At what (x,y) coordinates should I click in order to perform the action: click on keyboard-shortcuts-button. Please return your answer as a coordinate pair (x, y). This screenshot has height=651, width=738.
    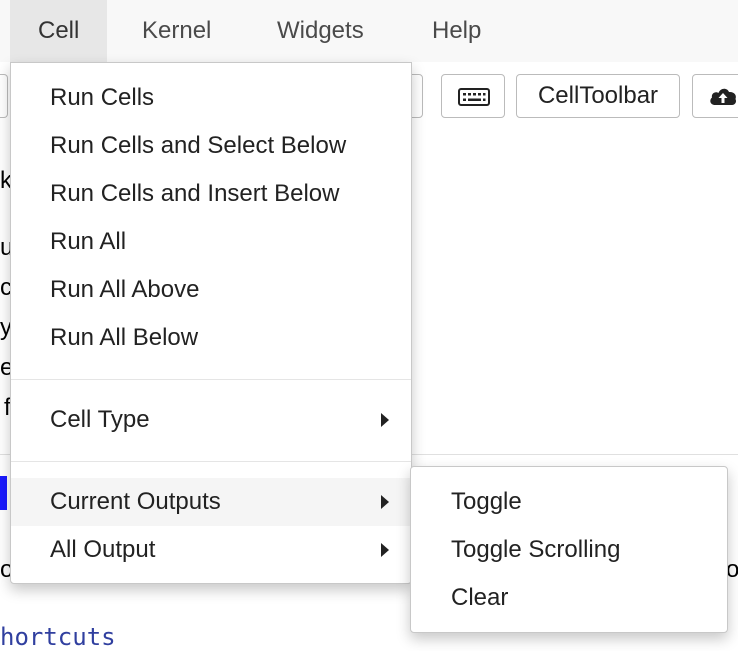
    Looking at the image, I should click on (473, 96).